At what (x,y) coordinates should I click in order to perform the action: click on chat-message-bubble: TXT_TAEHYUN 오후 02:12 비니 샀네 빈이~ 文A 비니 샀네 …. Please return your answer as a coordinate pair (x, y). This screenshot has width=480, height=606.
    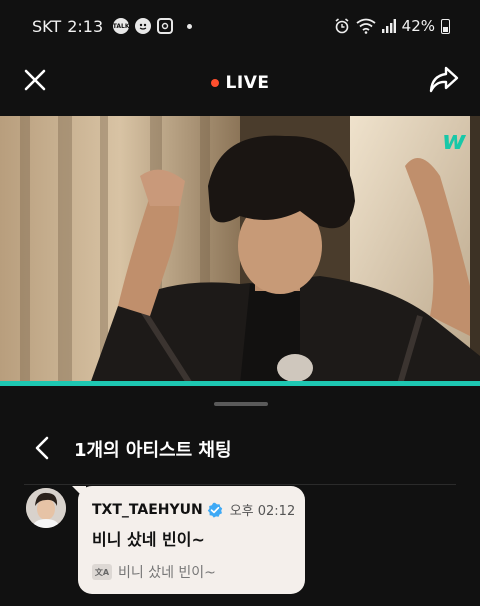
    Looking at the image, I should click on (191, 540).